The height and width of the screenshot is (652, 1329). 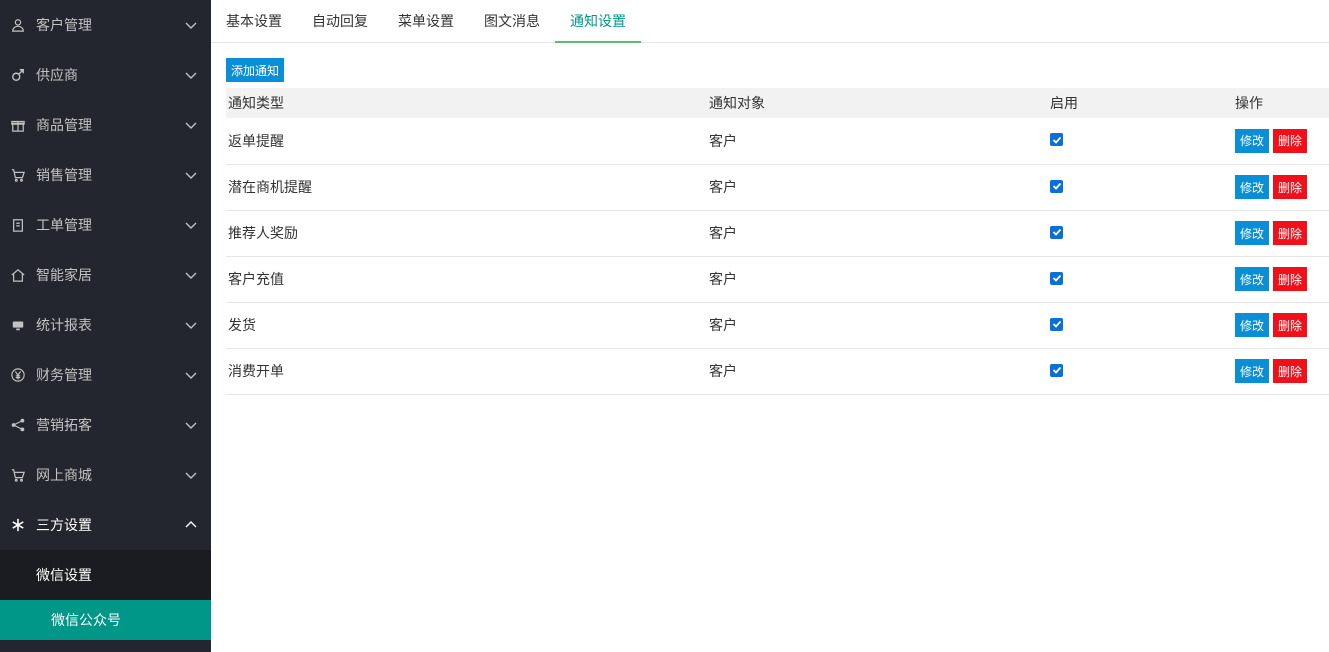 I want to click on add-notification-button: 添加通知, so click(x=255, y=70).